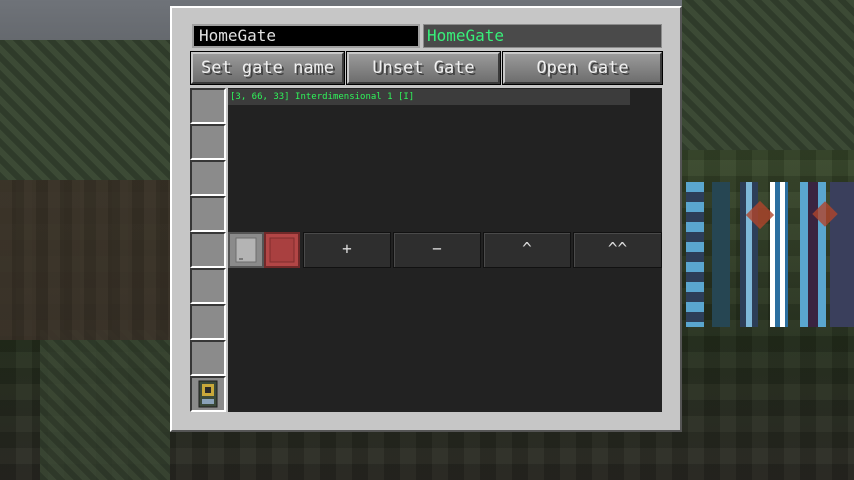 Image resolution: width=854 pixels, height=480 pixels. I want to click on gate-item-slot-selected, so click(282, 250).